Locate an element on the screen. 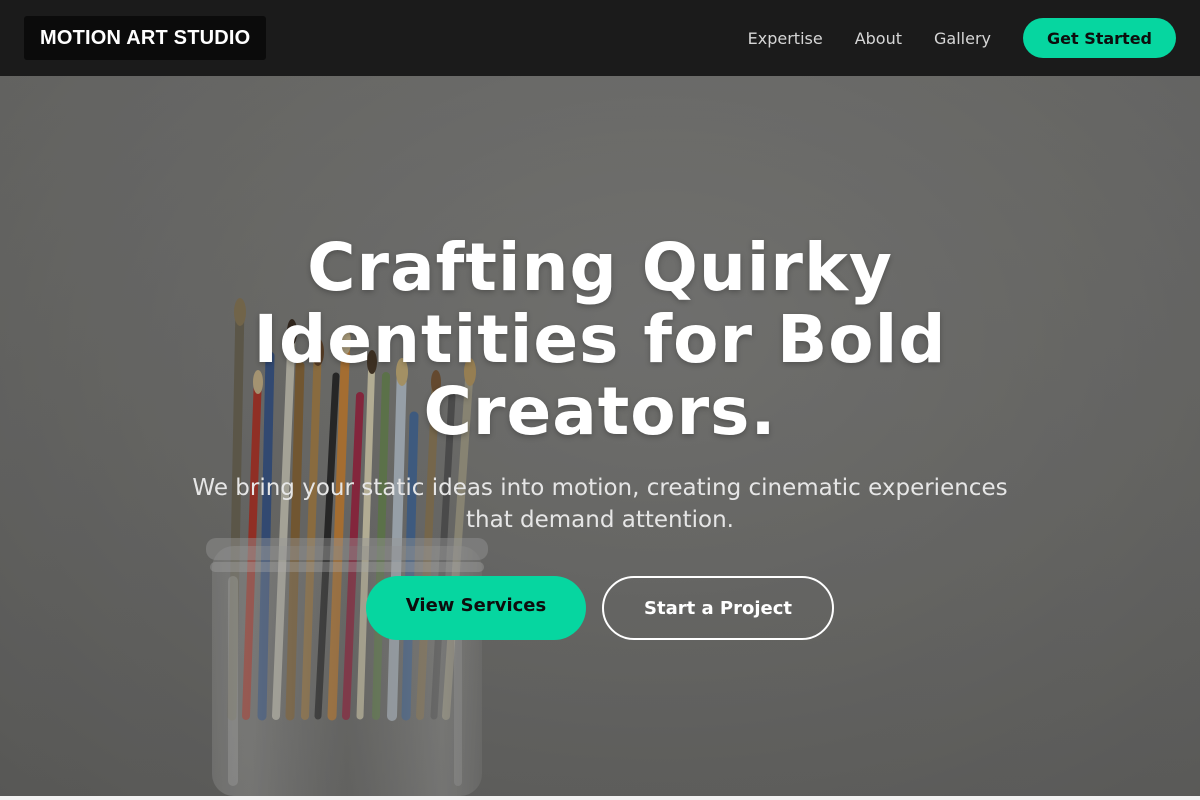 Image resolution: width=1200 pixels, height=800 pixels. nav-link-gallery: Gallery is located at coordinates (962, 38).